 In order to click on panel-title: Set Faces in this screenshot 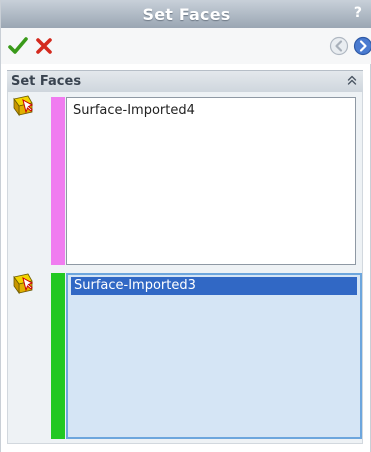, I will do `click(186, 14)`.